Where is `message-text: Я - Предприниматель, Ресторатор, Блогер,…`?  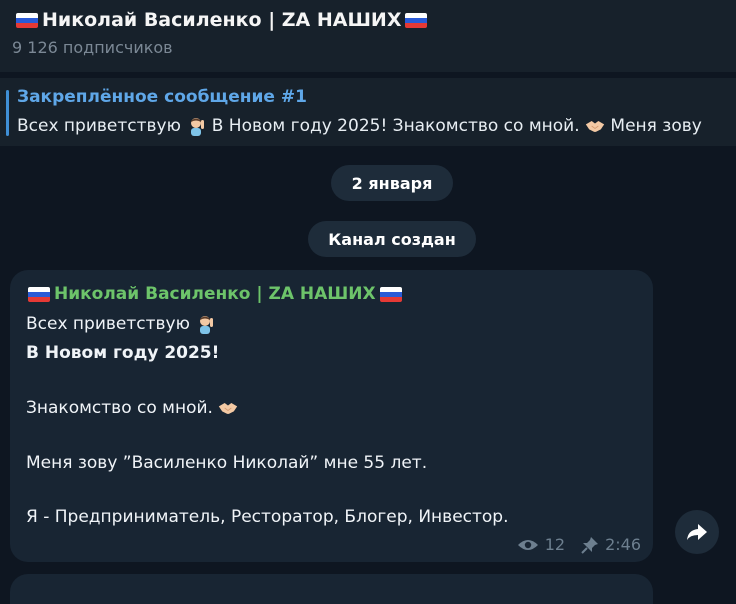
message-text: Я - Предприниматель, Ресторатор, Блогер,… is located at coordinates (267, 517).